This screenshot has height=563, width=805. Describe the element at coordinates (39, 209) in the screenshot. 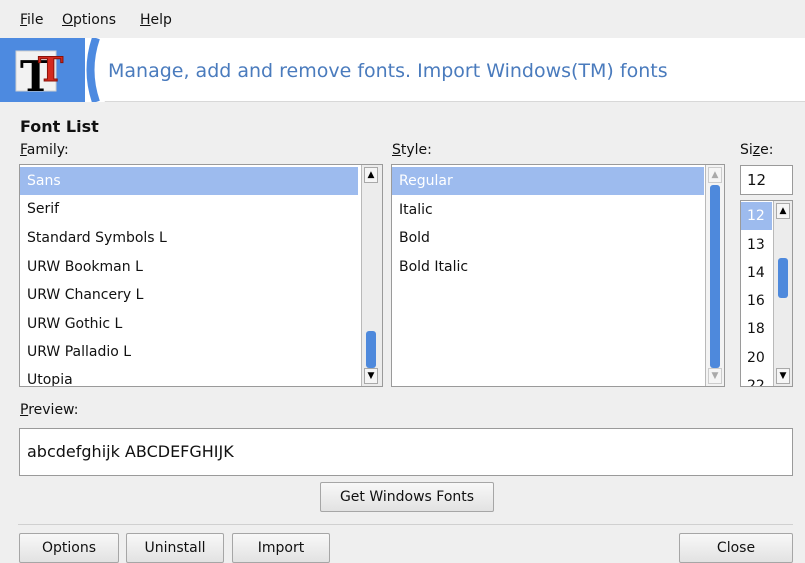

I see `family-item-serif: Serif` at that location.